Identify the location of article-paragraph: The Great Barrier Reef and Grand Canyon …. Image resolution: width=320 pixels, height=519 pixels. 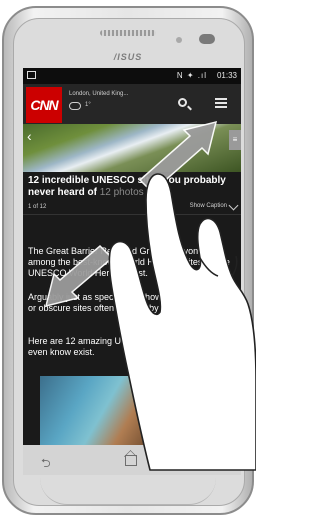
(129, 262).